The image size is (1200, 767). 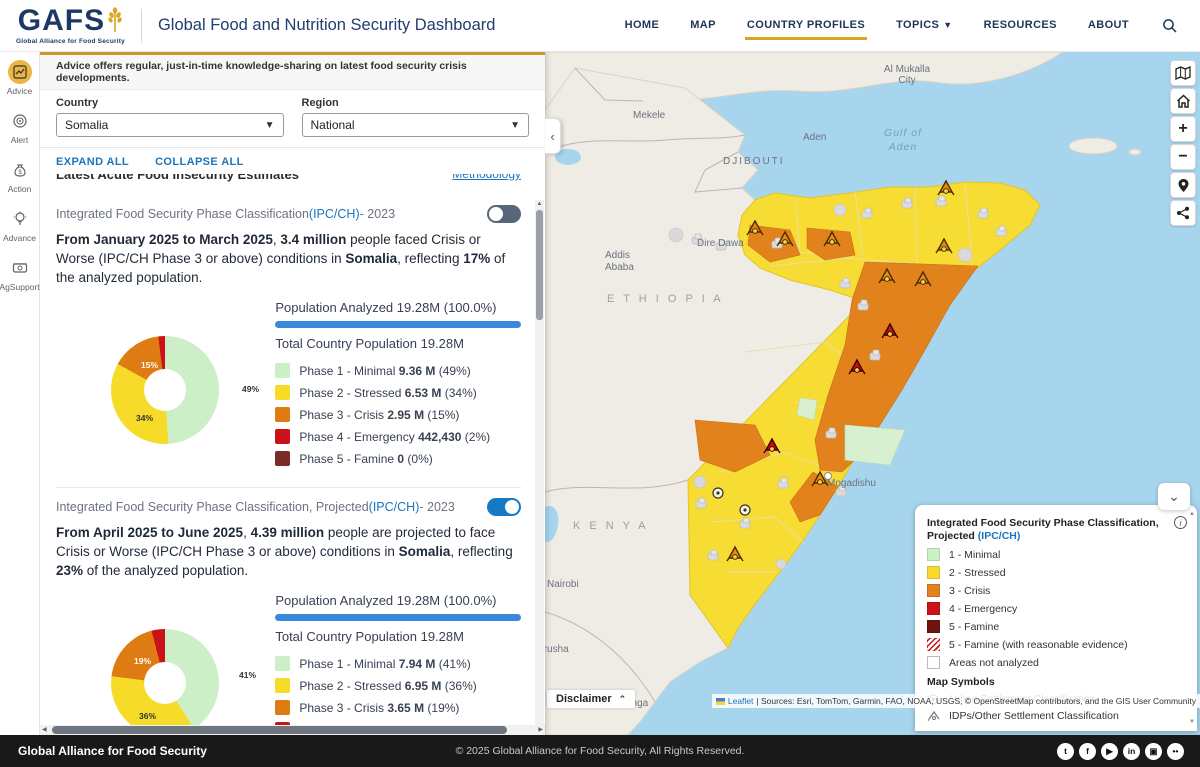 What do you see at coordinates (115, 22) in the screenshot?
I see `wheat-icon` at bounding box center [115, 22].